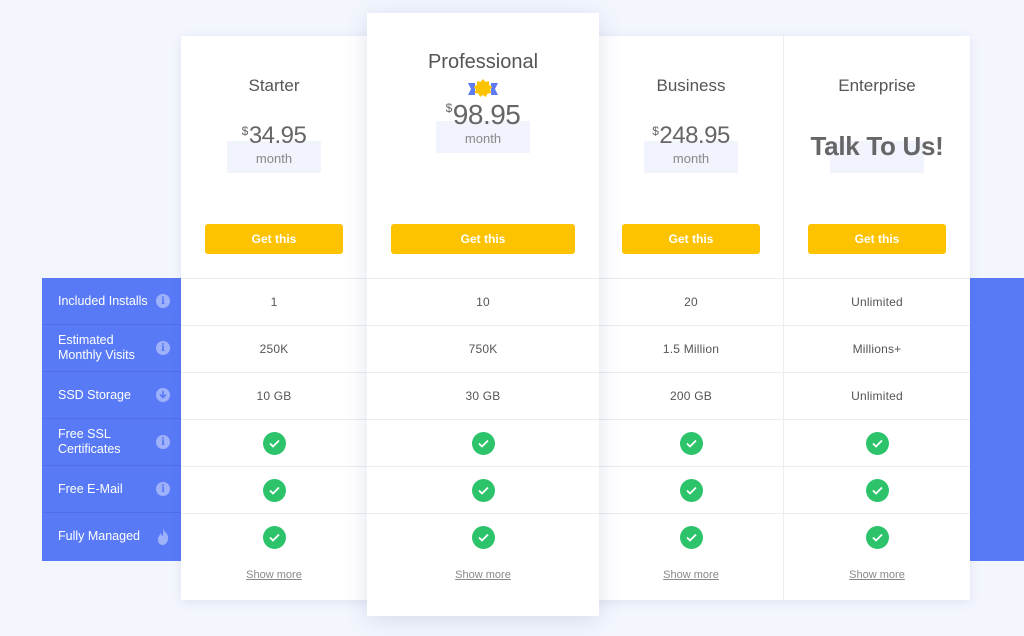 This screenshot has width=1024, height=636. What do you see at coordinates (274, 85) in the screenshot?
I see `plan-name: Starter` at bounding box center [274, 85].